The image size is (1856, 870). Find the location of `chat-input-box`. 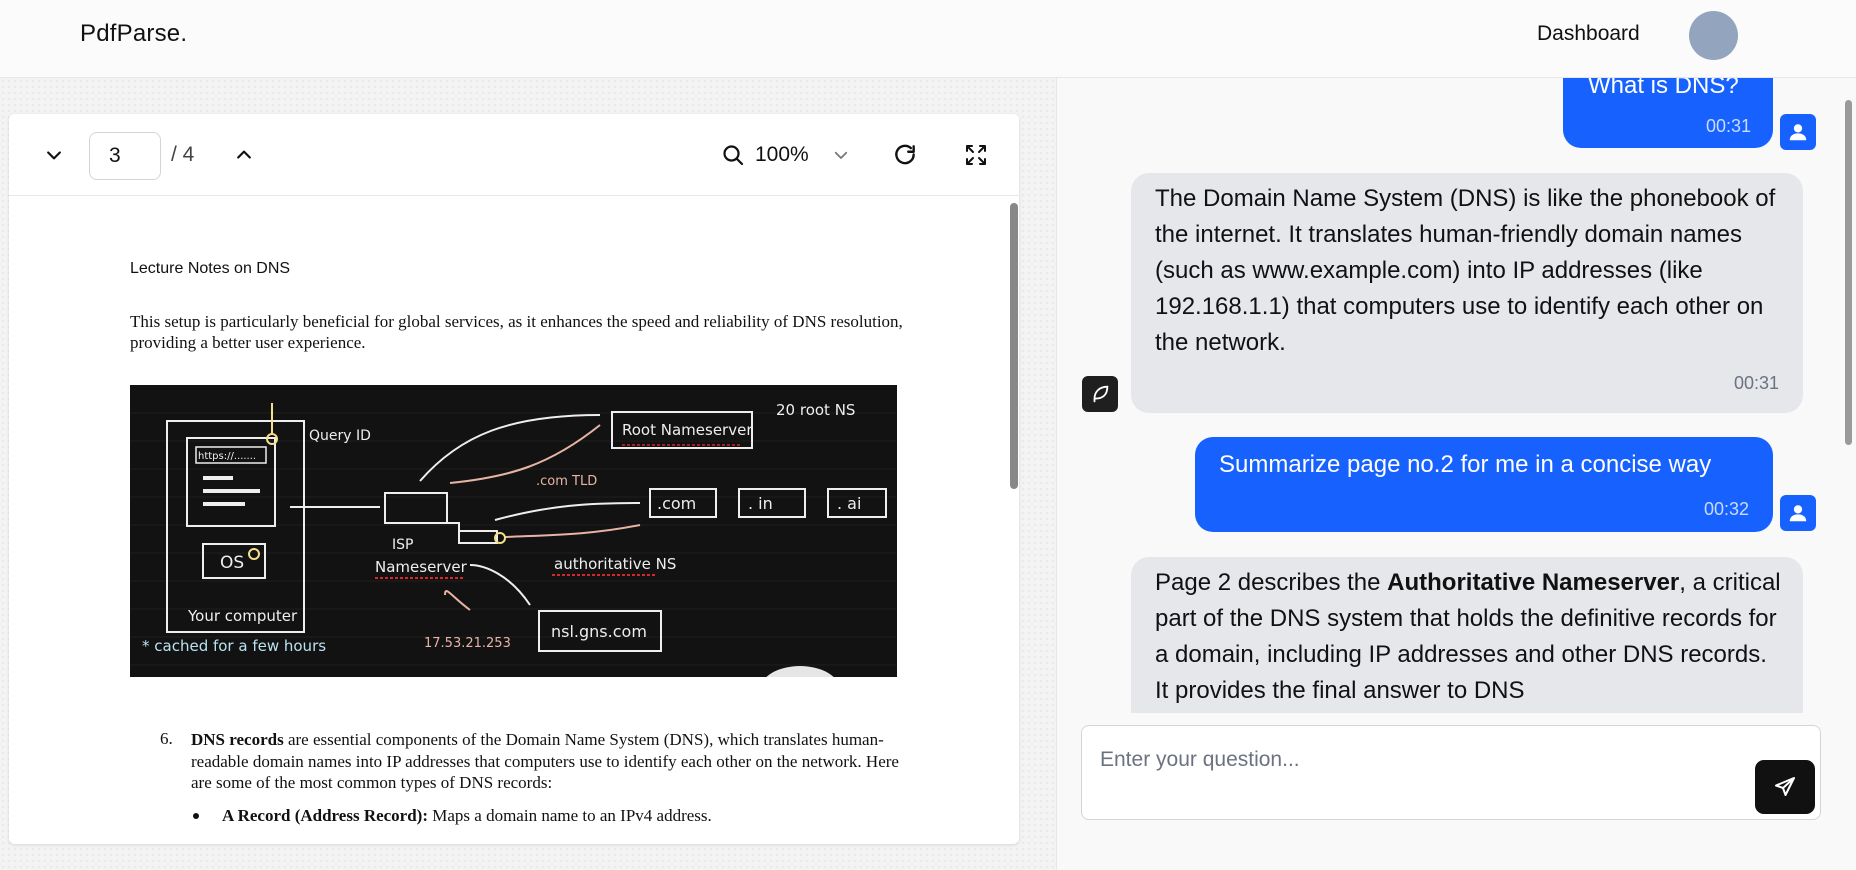

chat-input-box is located at coordinates (1451, 772).